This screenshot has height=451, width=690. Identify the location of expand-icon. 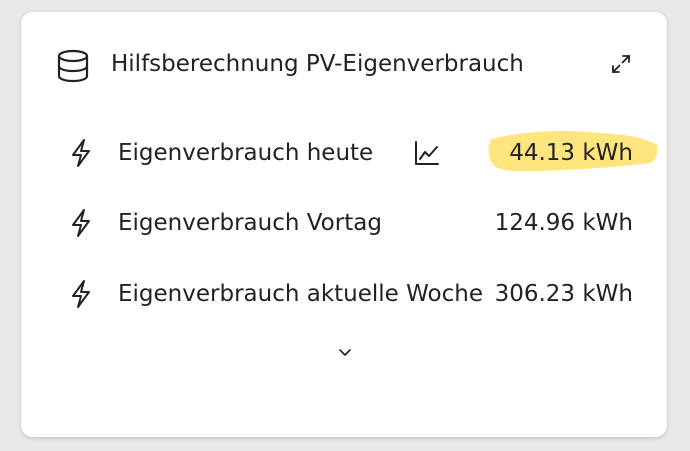
(621, 64).